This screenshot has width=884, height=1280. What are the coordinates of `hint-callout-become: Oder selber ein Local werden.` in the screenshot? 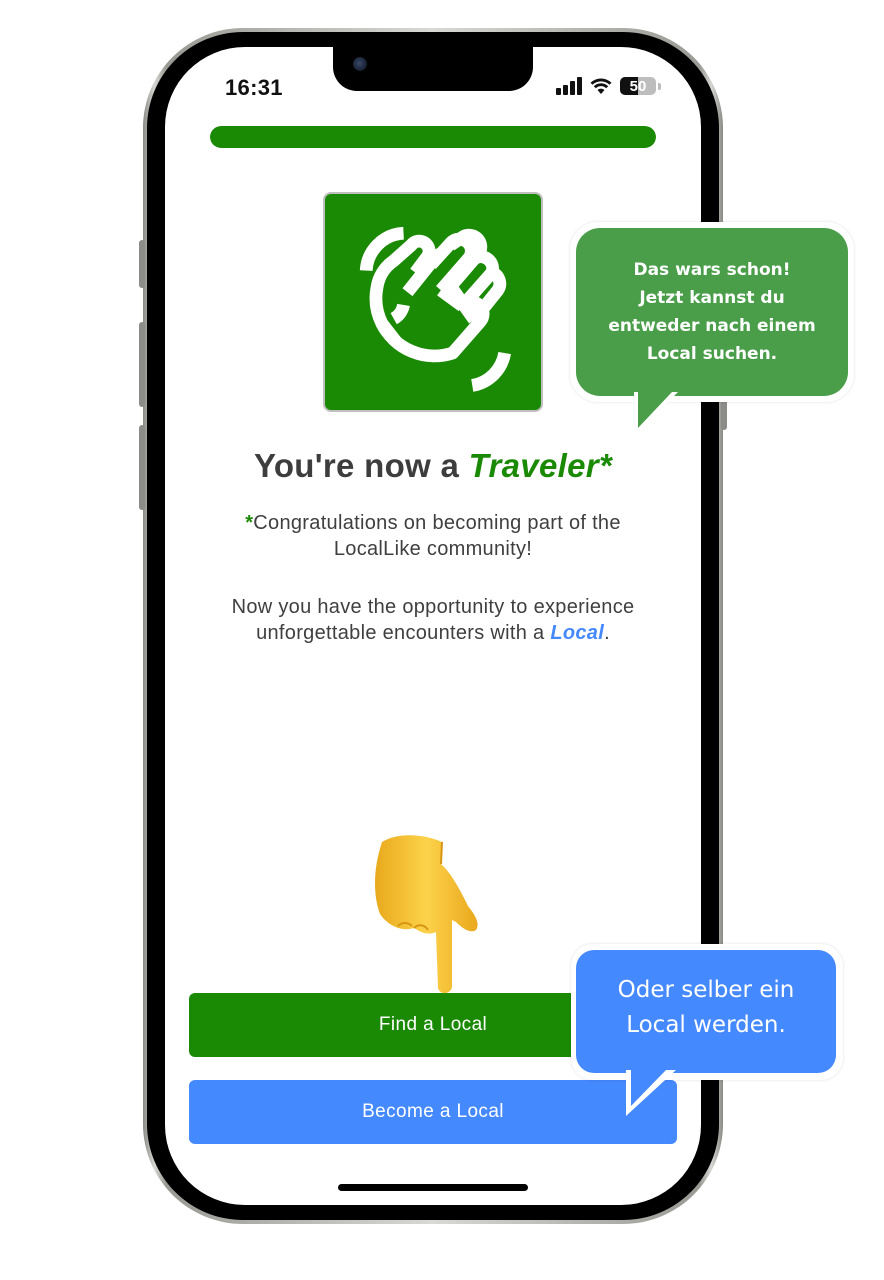 It's located at (707, 1012).